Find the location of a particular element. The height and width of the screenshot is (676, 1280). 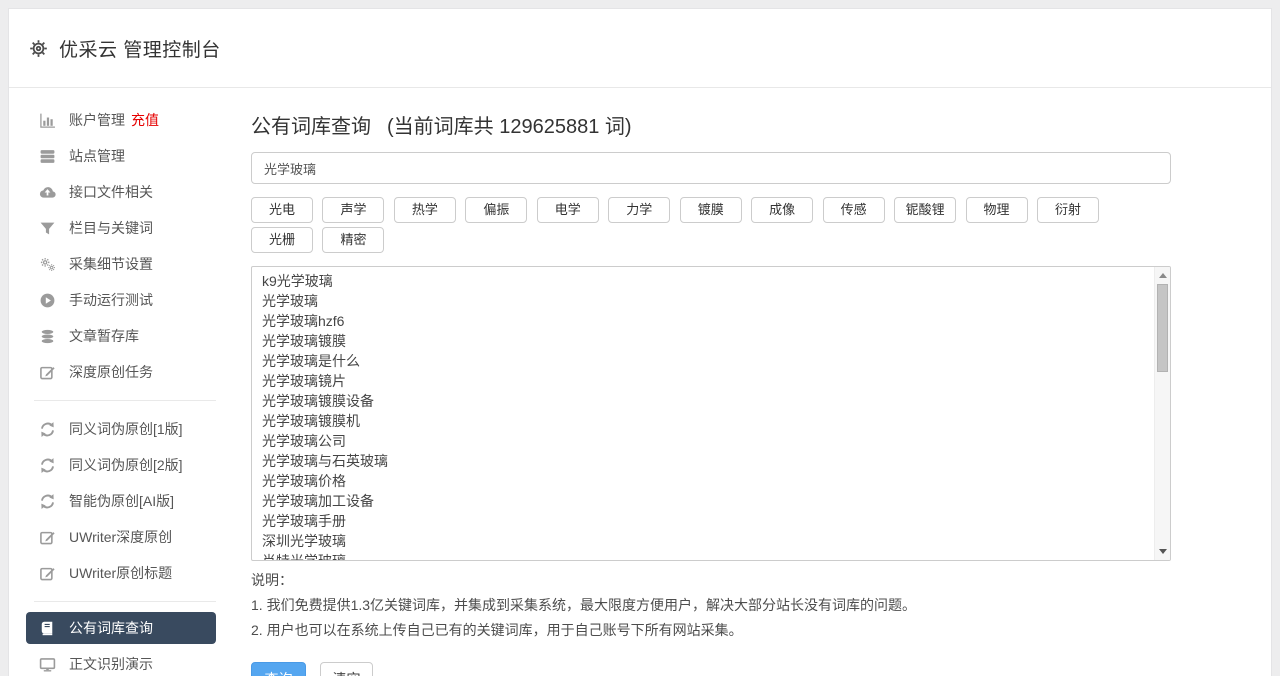

sidebar-item-ai-original: 智能伪原创[AI版] is located at coordinates (121, 501).